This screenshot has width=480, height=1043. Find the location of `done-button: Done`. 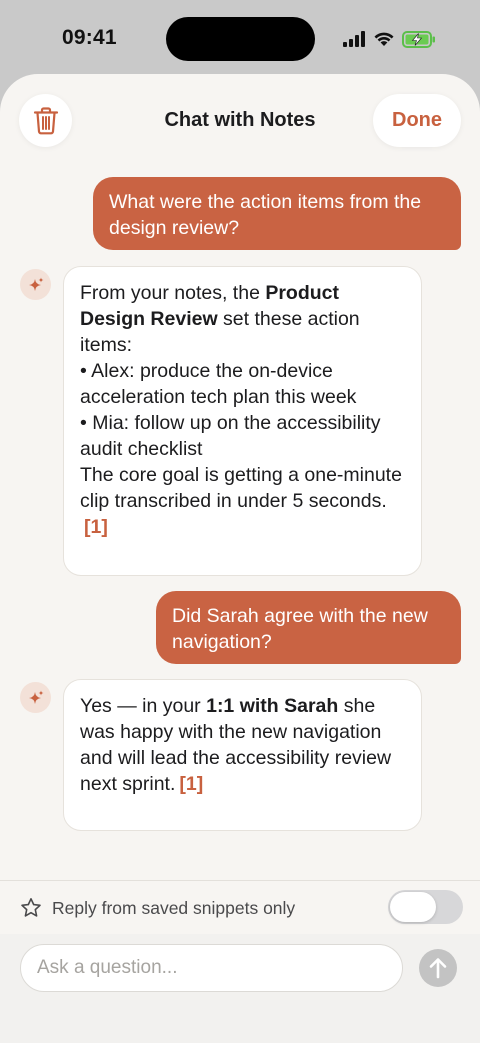

done-button: Done is located at coordinates (417, 120).